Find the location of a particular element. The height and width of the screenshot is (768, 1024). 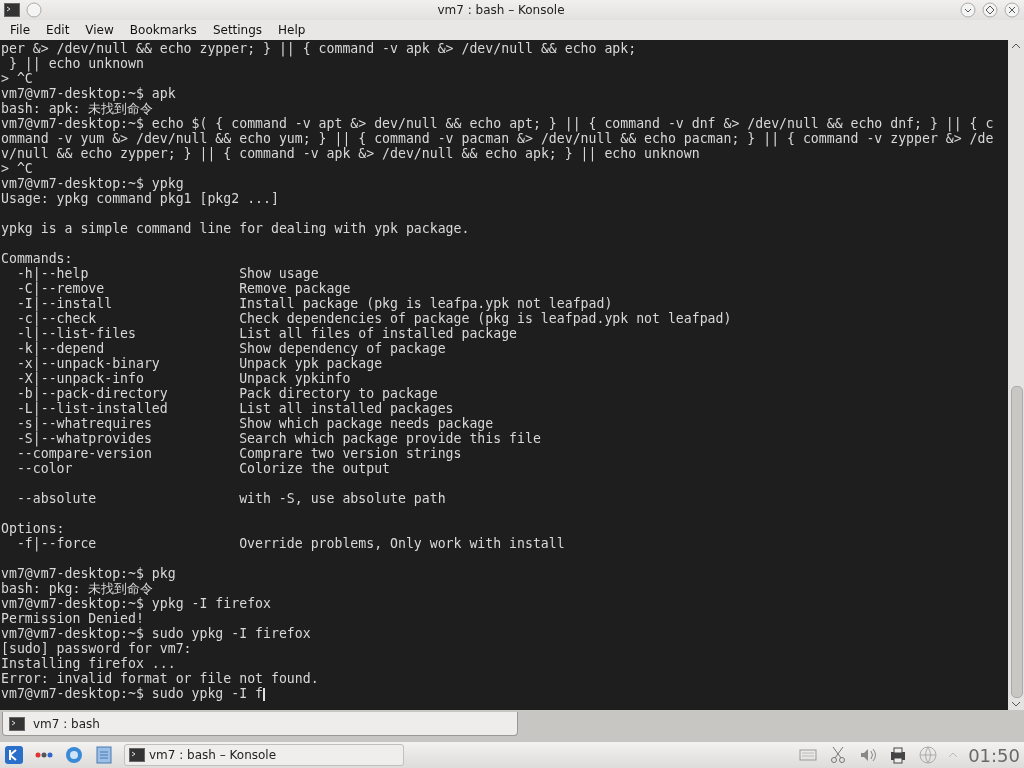

maximize-icon is located at coordinates (990, 10).